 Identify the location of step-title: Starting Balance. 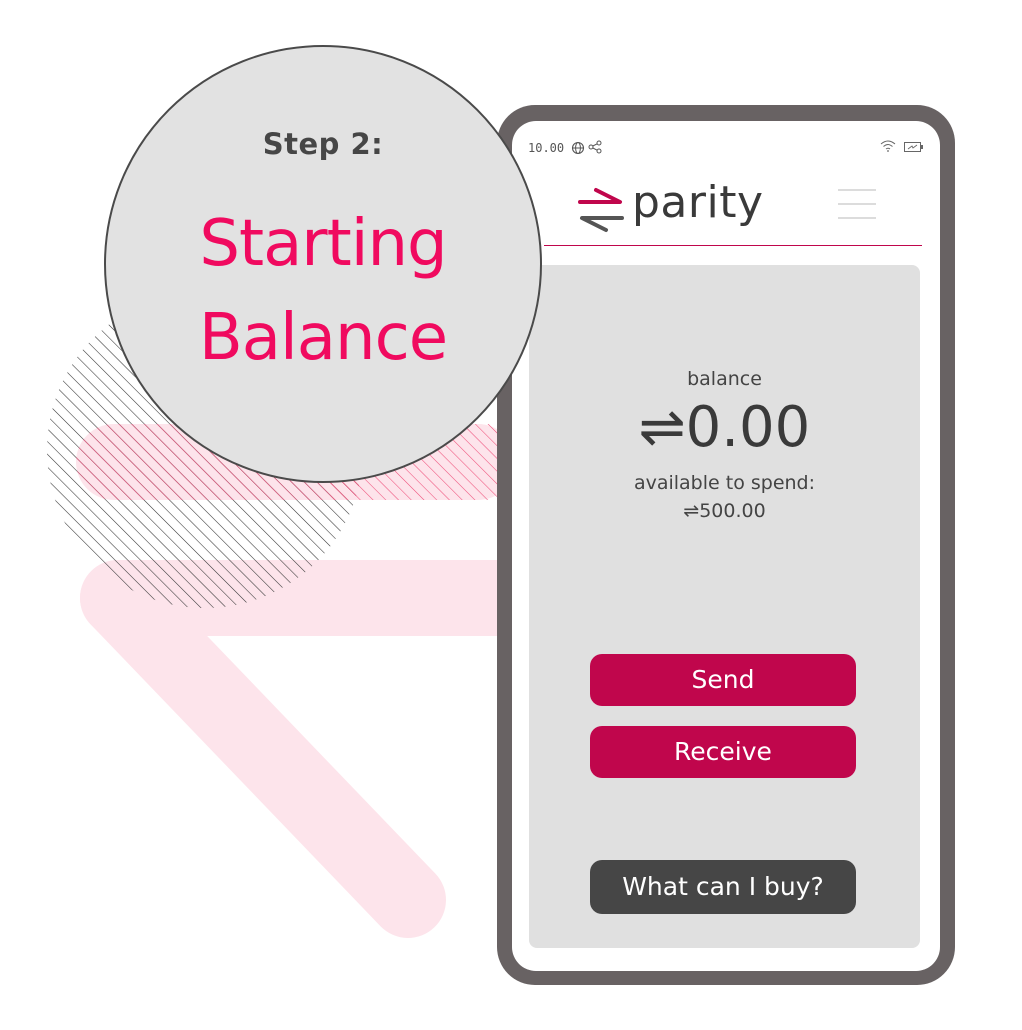
(323, 291).